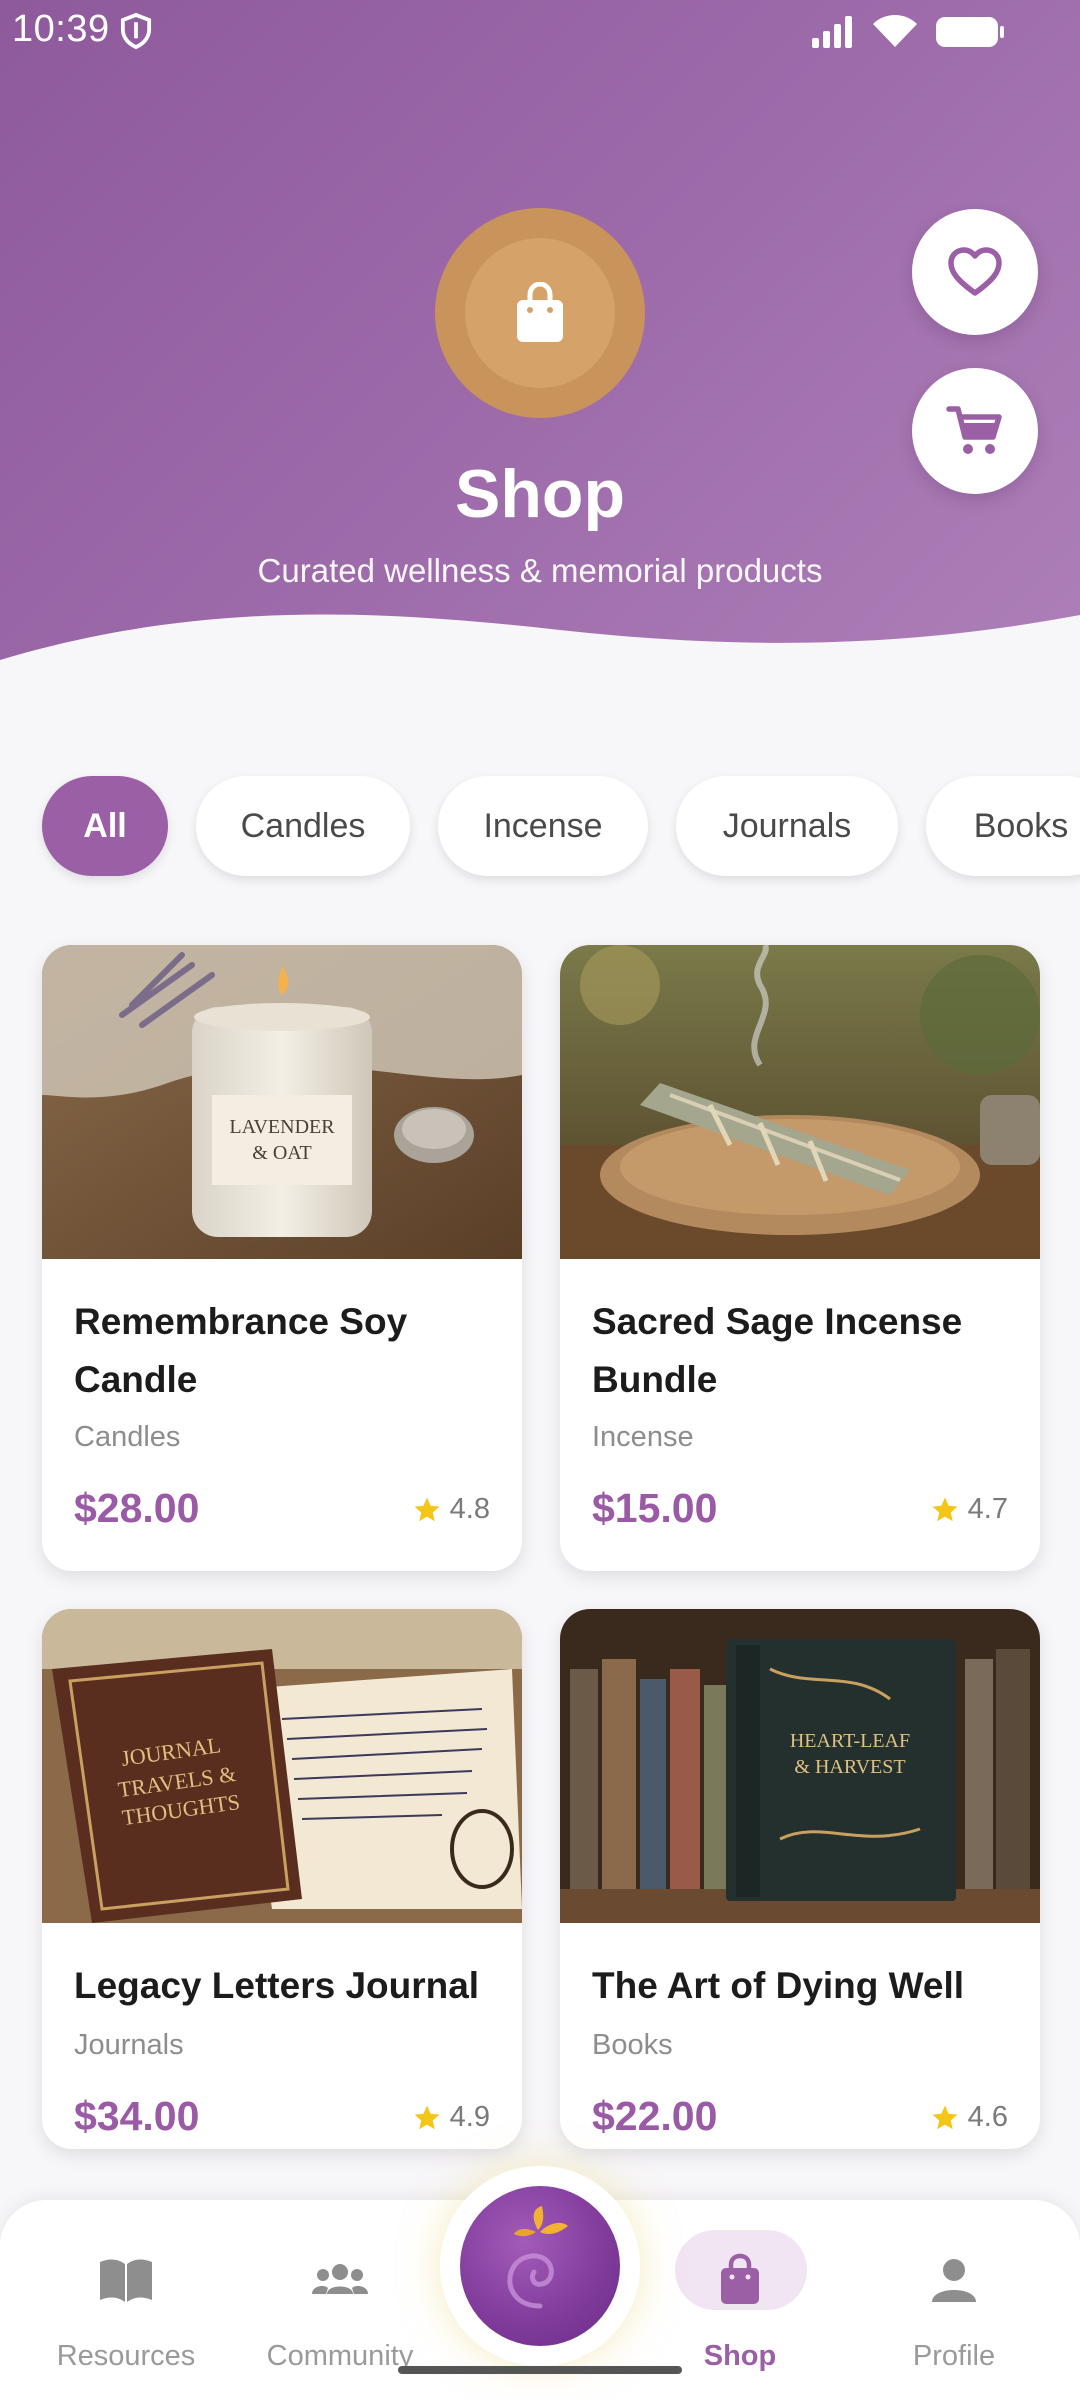 Image resolution: width=1080 pixels, height=2400 pixels. I want to click on product-price: $15.00, so click(655, 1508).